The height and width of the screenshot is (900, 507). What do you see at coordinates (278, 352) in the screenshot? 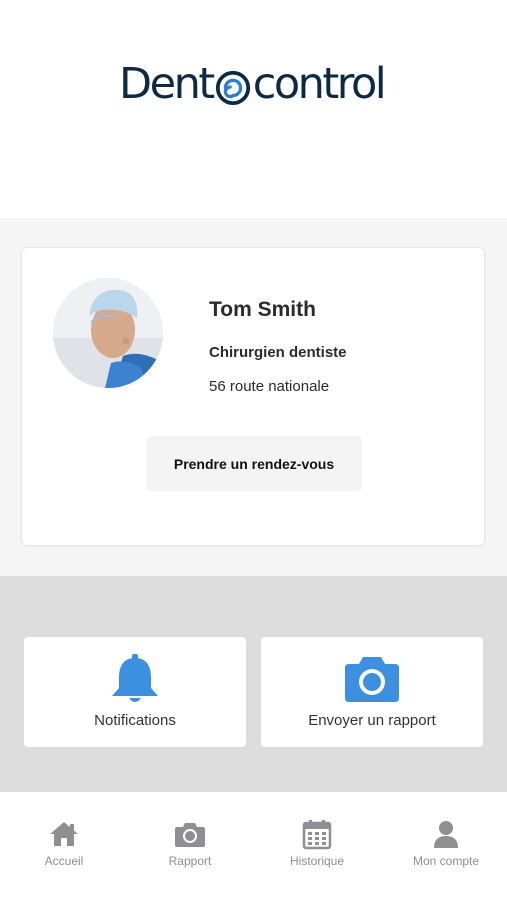
I see `dentist-title: Chirurgien dentiste` at bounding box center [278, 352].